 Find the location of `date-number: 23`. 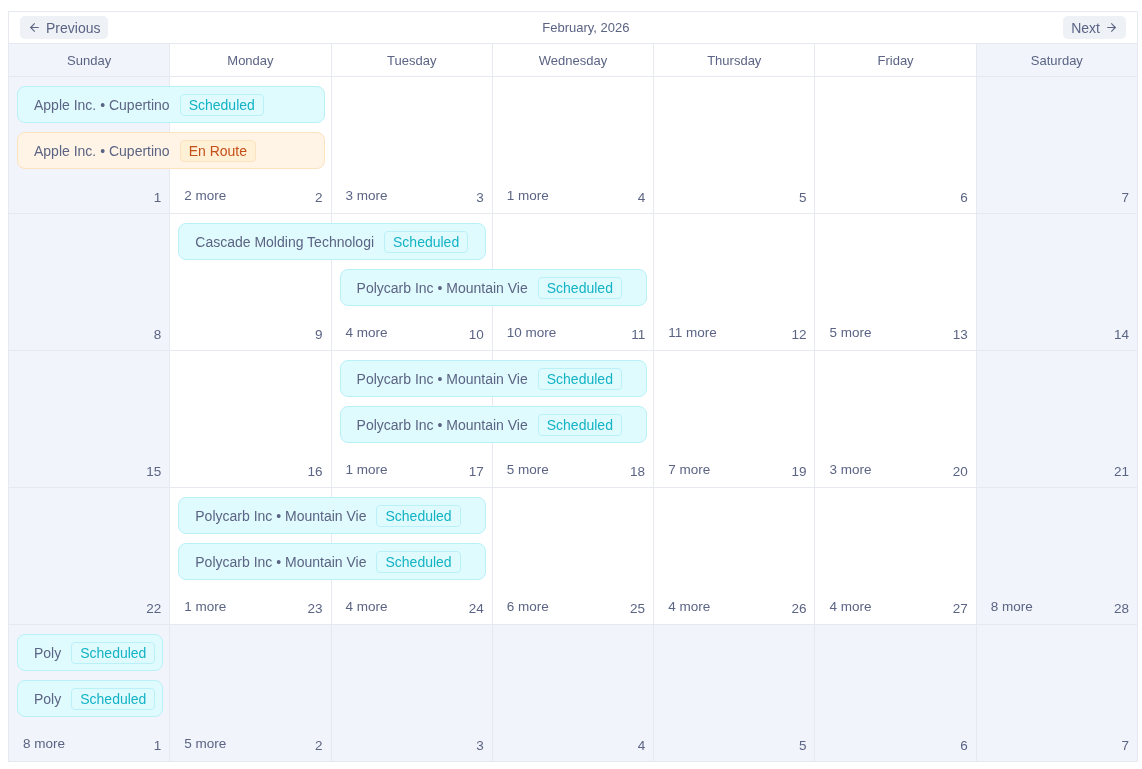

date-number: 23 is located at coordinates (315, 608).